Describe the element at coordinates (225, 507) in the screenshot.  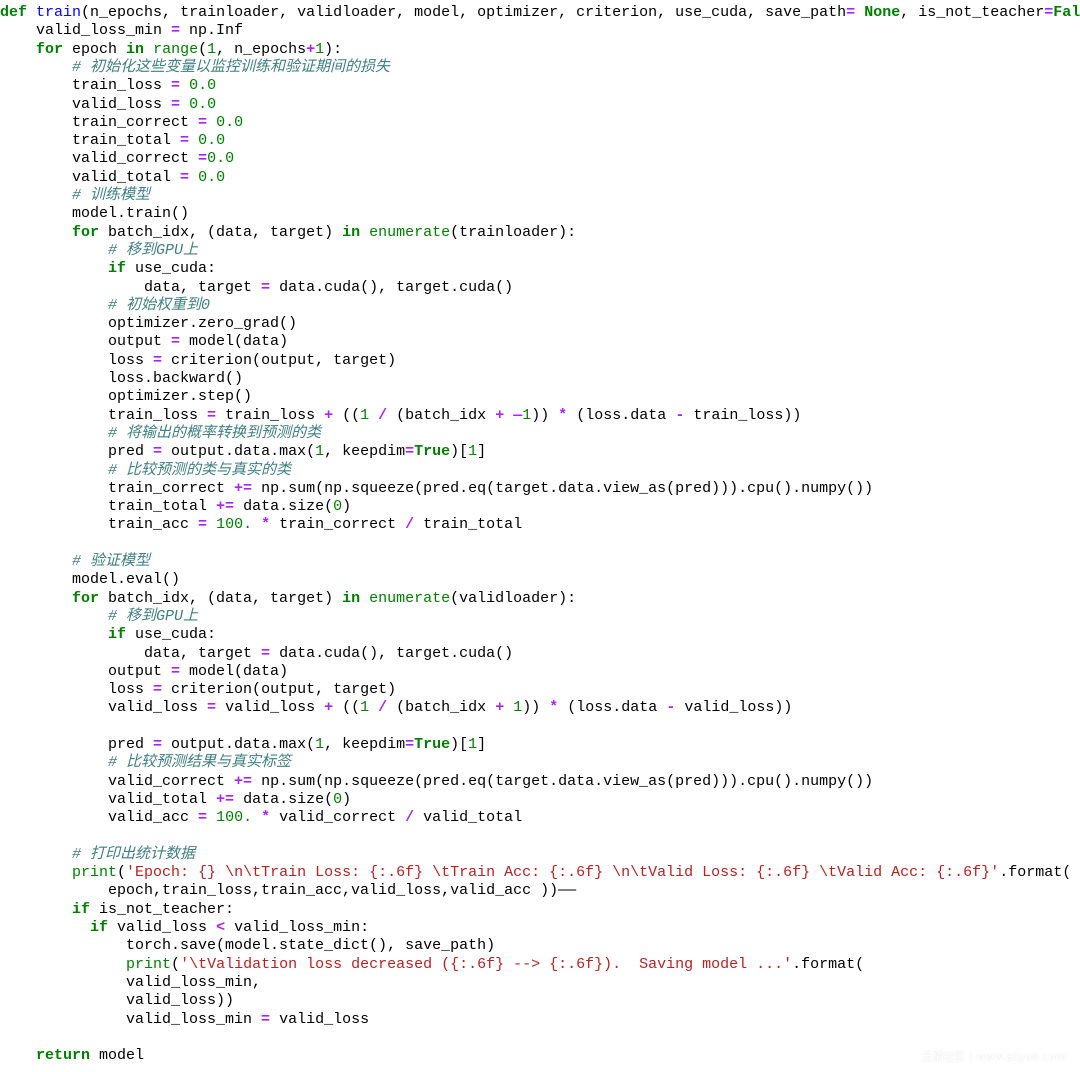
I see `operator-token: +=` at that location.